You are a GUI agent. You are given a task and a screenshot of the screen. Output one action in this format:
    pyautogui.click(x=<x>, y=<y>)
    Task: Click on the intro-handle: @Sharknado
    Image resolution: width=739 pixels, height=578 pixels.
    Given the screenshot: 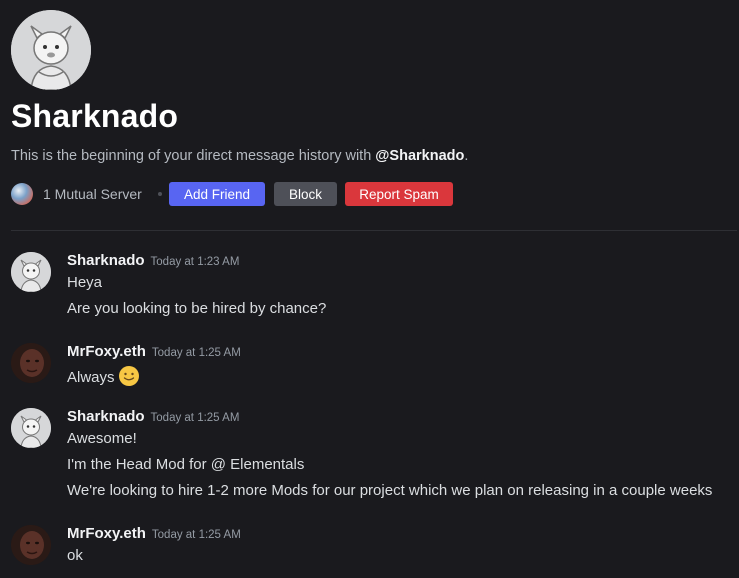 What is the action you would take?
    pyautogui.click(x=420, y=156)
    